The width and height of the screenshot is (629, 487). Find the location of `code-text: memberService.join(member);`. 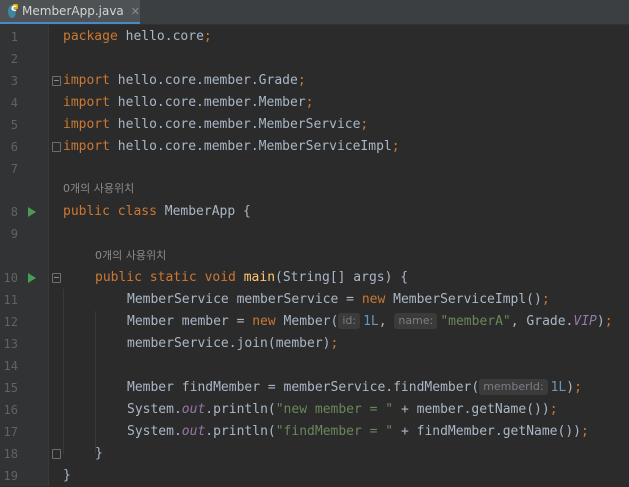

code-text: memberService.join(member); is located at coordinates (233, 343).